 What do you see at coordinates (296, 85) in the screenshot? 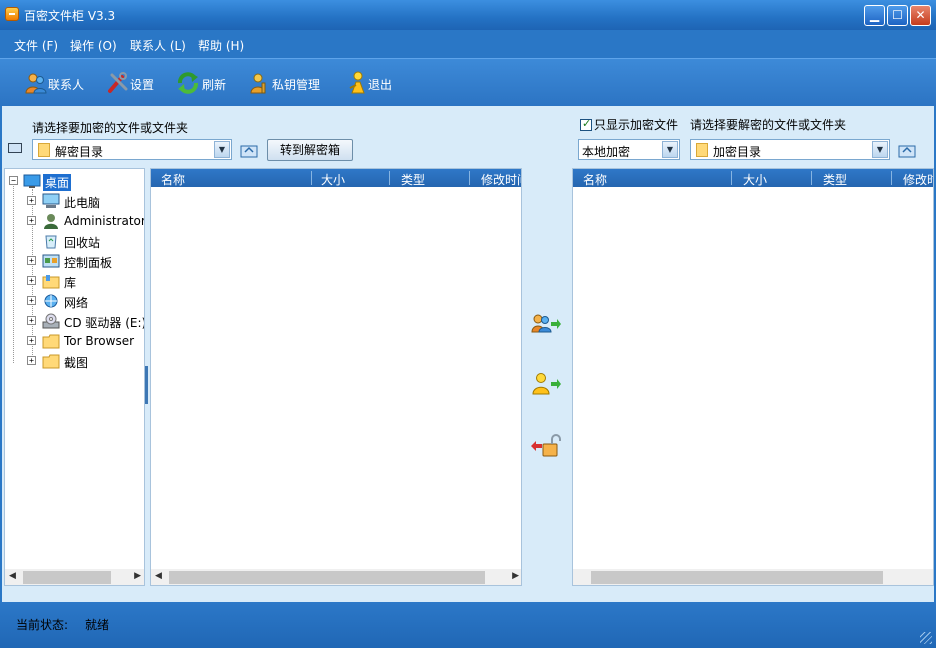
I see `toolbar-private-key-label: 私钥管理` at bounding box center [296, 85].